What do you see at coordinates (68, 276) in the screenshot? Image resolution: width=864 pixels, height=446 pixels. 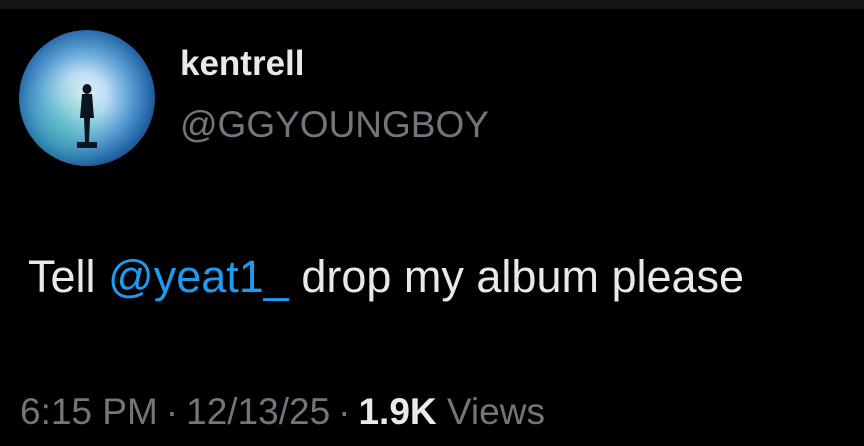 I see `tweet-text-before: Tell` at bounding box center [68, 276].